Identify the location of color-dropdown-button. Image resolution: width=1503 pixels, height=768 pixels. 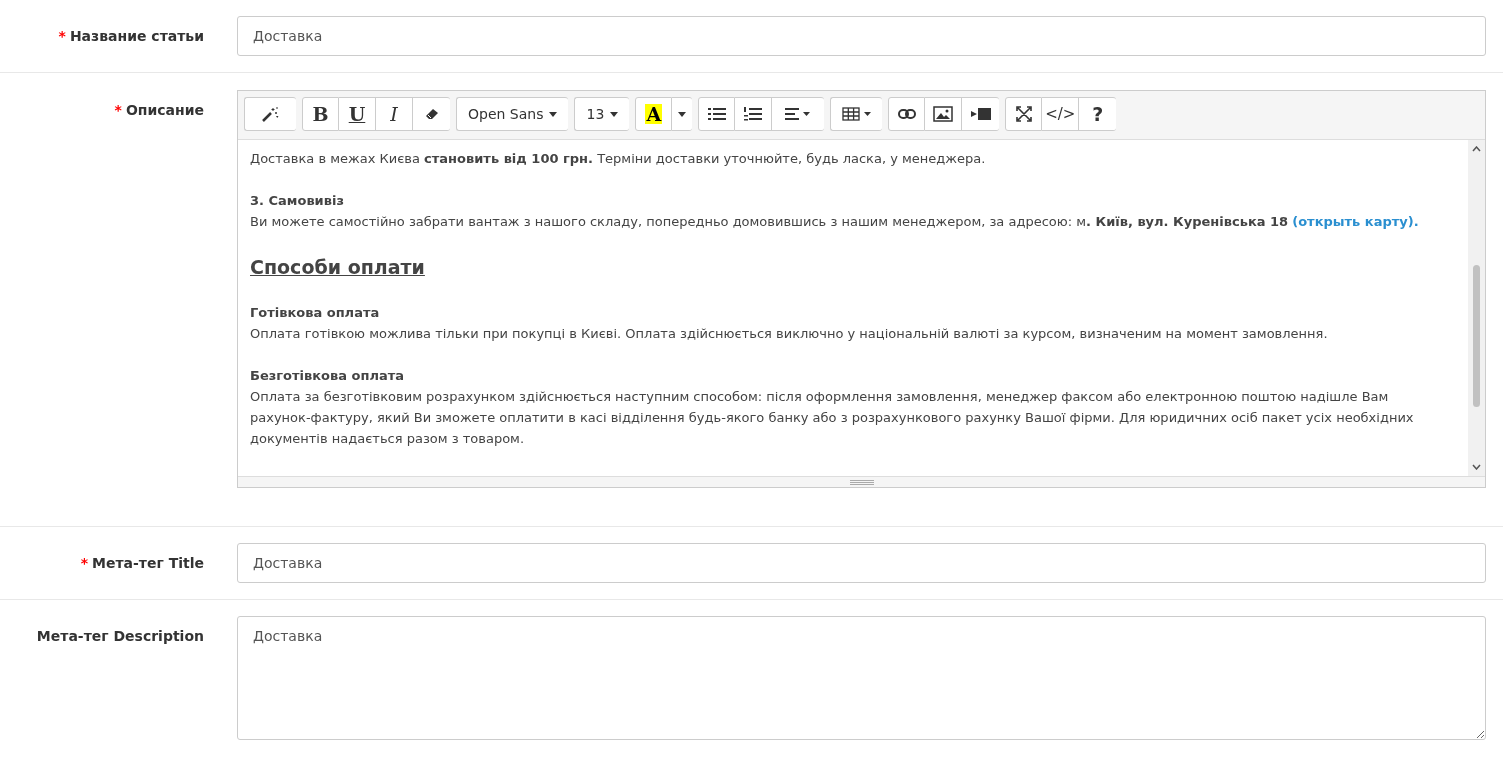
(682, 114).